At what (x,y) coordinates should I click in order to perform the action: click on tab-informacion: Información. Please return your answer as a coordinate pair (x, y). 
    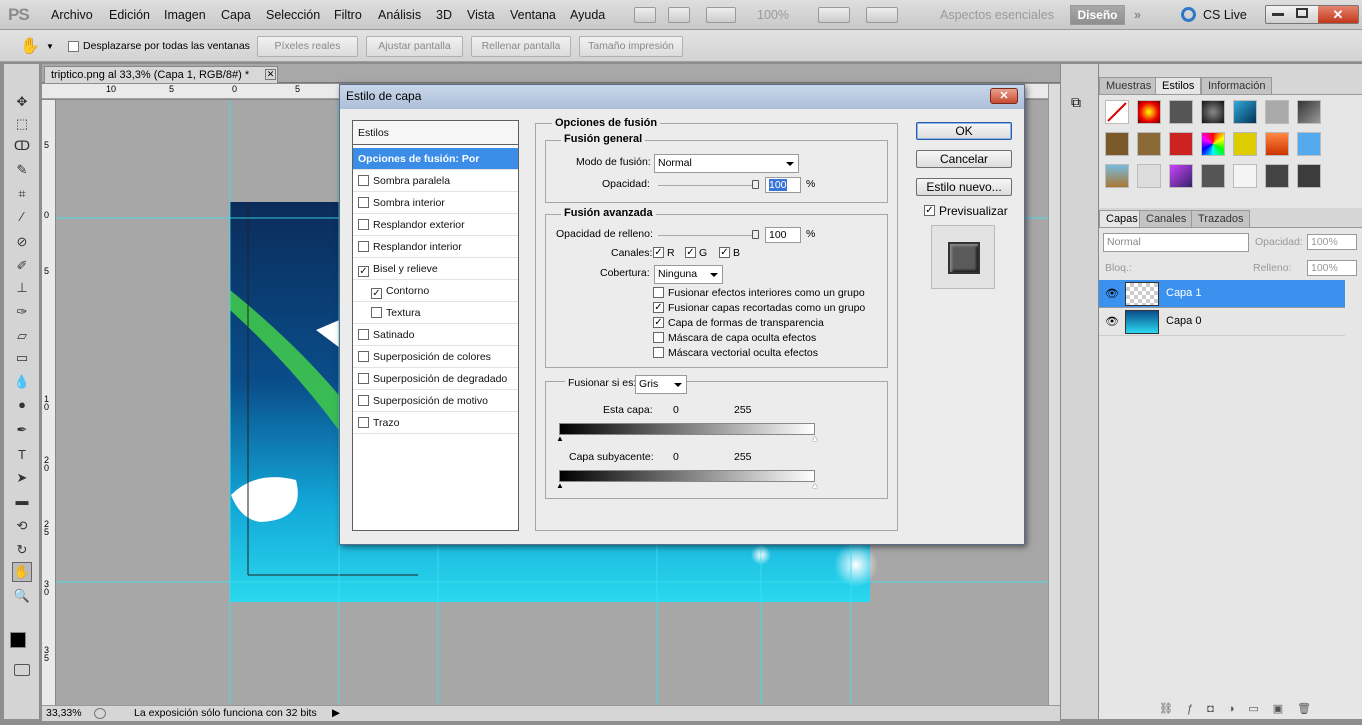
    Looking at the image, I should click on (1237, 85).